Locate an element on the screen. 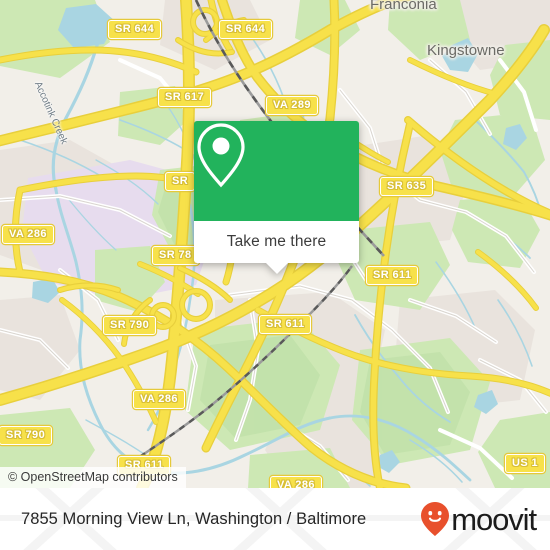 This screenshot has height=550, width=550. osm-attribution: © OpenStreetMap contributors is located at coordinates (93, 477).